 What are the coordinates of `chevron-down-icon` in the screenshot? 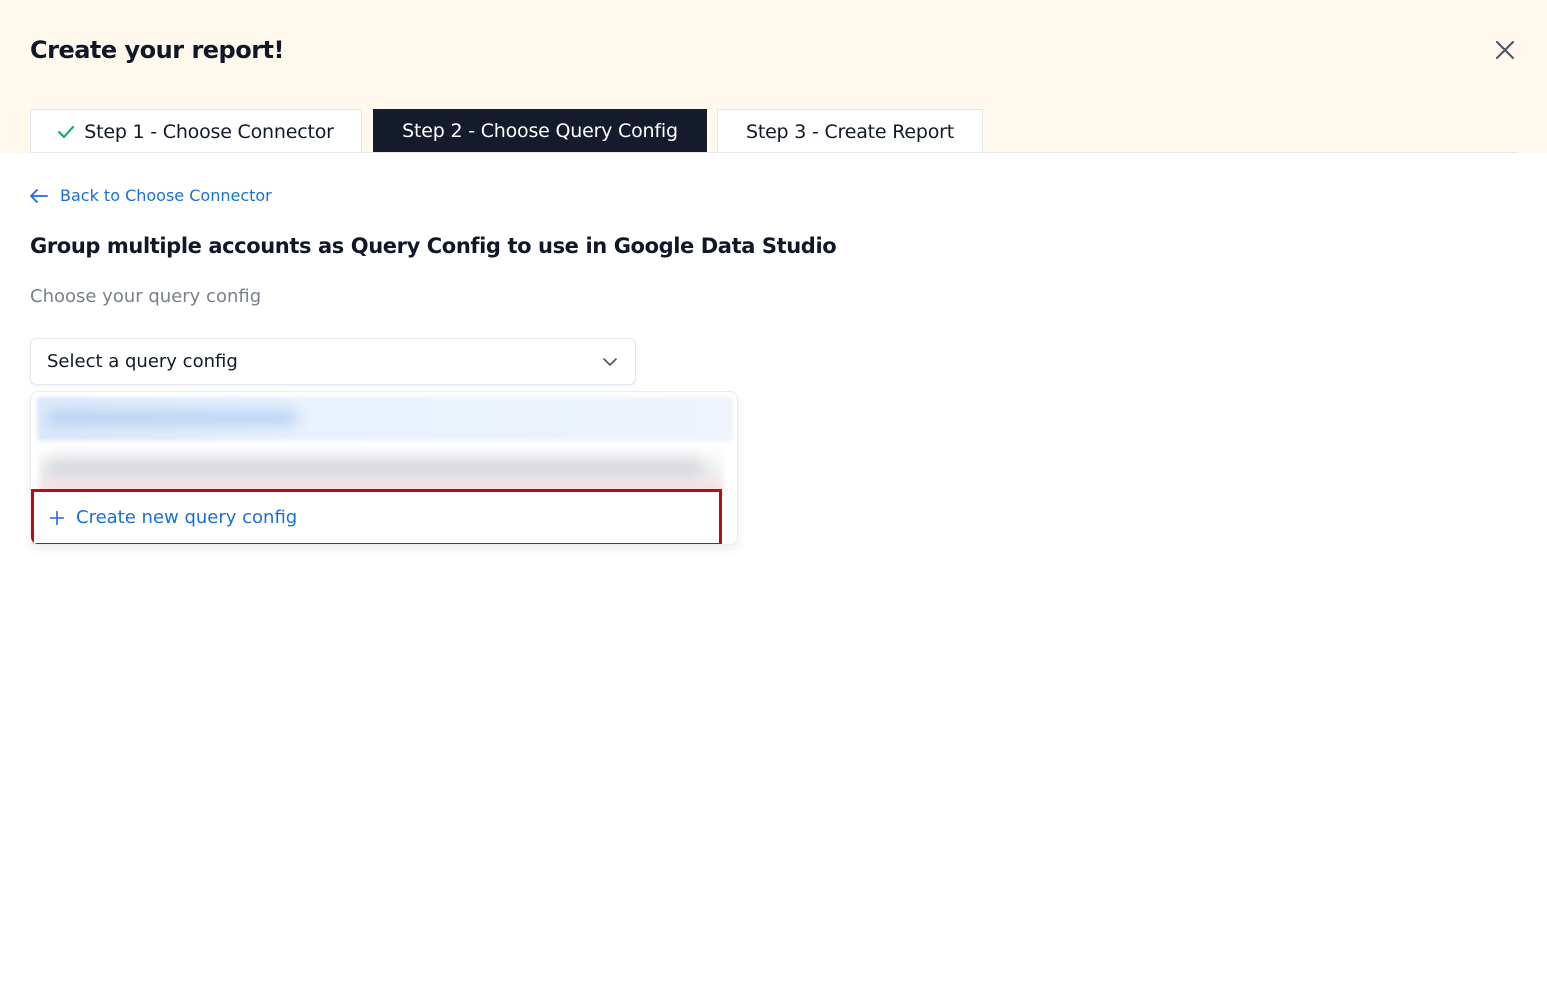 It's located at (610, 361).